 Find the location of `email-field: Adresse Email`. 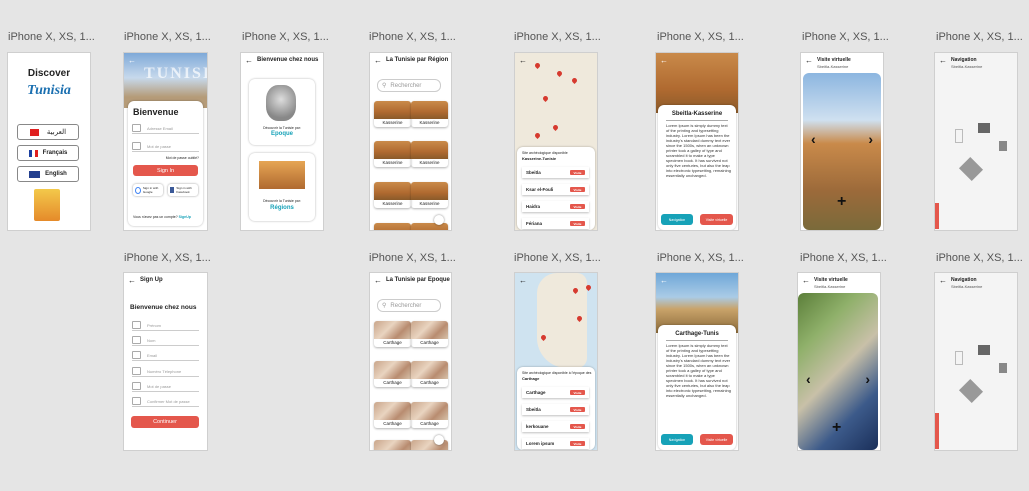

email-field: Adresse Email is located at coordinates (165, 128).